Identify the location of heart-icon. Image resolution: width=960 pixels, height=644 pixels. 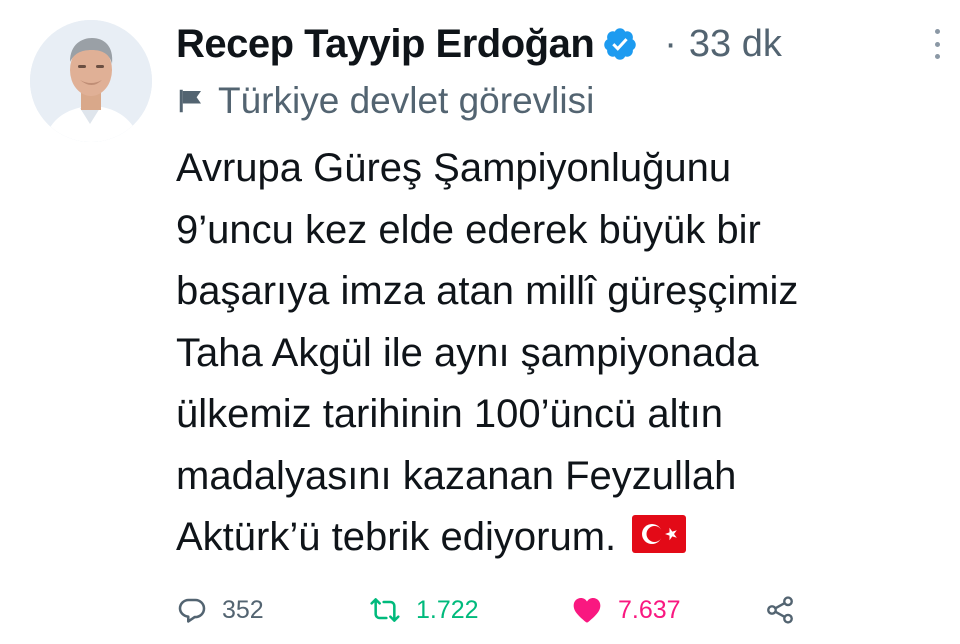
(587, 610).